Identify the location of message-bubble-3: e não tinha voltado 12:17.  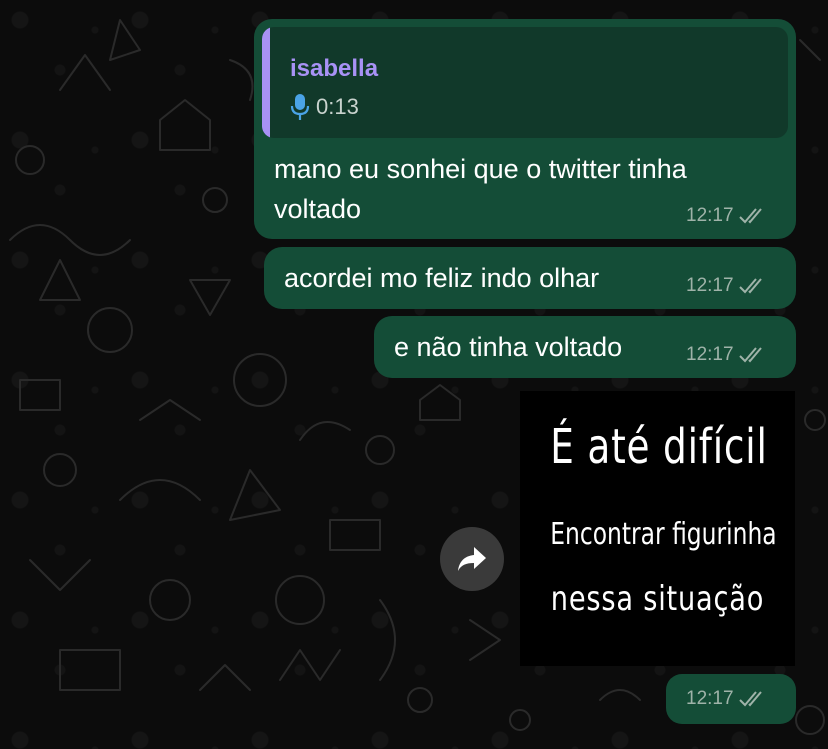
(585, 347).